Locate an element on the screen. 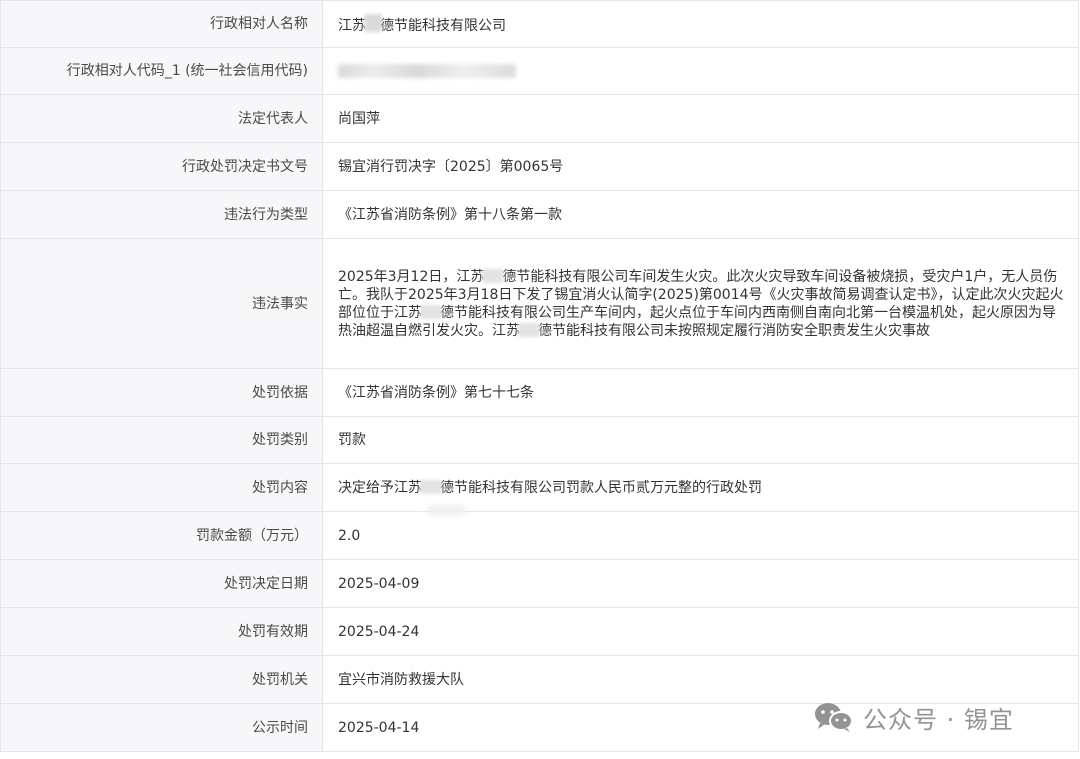 The image size is (1080, 759). row-label: 处罚决定日期 is located at coordinates (161, 583).